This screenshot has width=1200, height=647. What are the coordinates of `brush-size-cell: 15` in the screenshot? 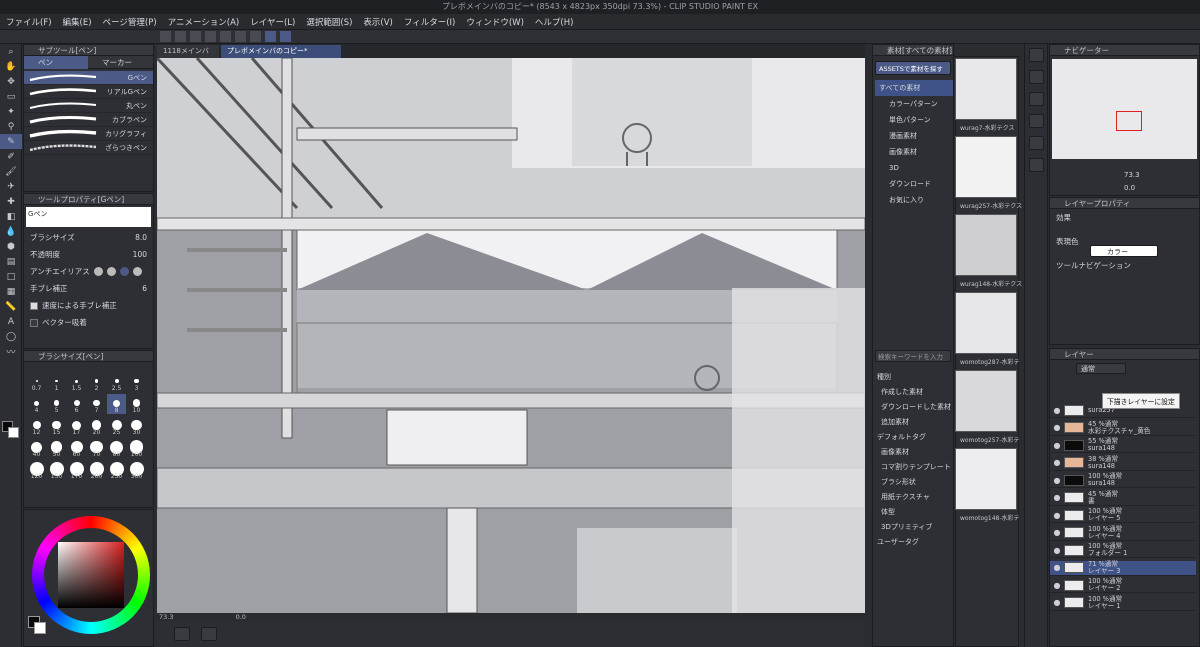 It's located at (56, 426).